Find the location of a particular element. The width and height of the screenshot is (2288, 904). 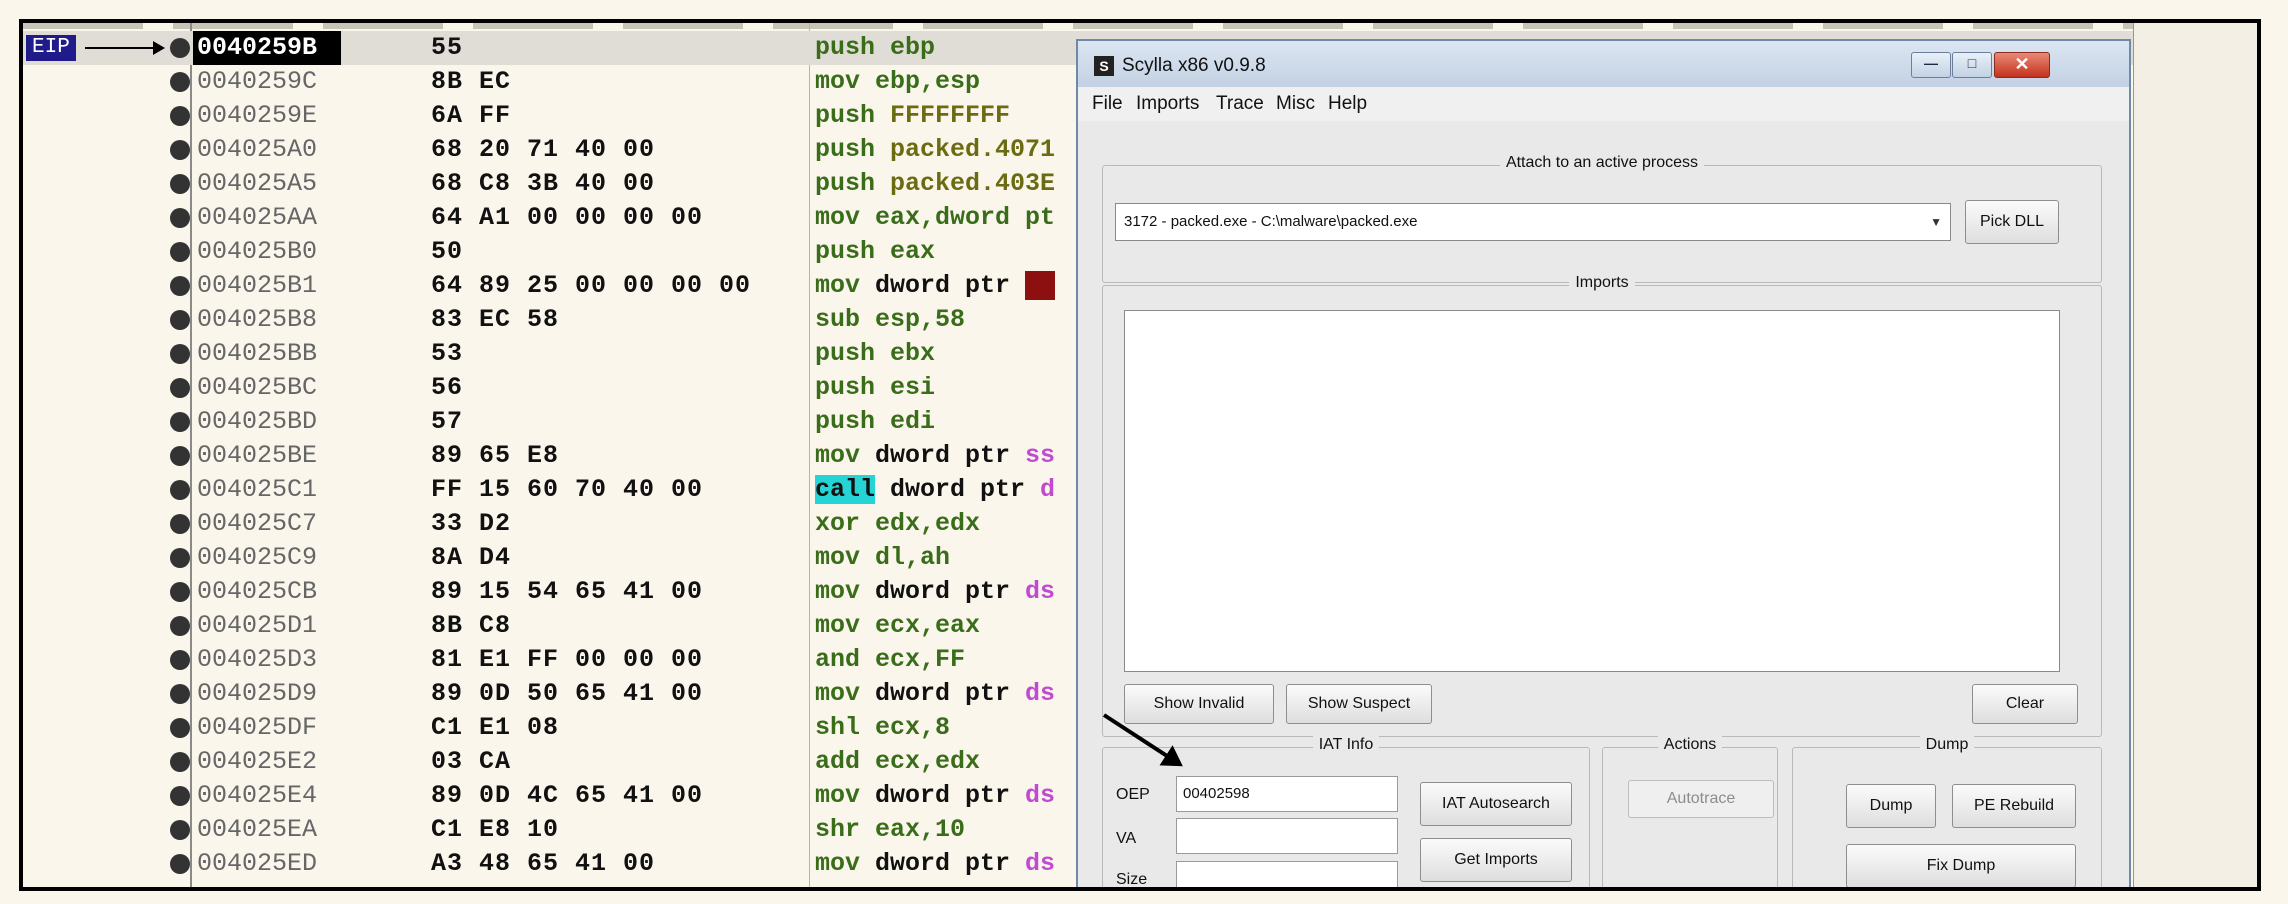

menu-imports: Imports is located at coordinates (1167, 104).